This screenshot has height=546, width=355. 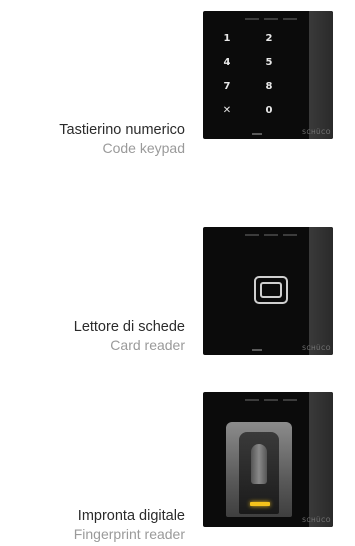 I want to click on card-reader-label-italian: Lettore di schede, so click(x=129, y=327).